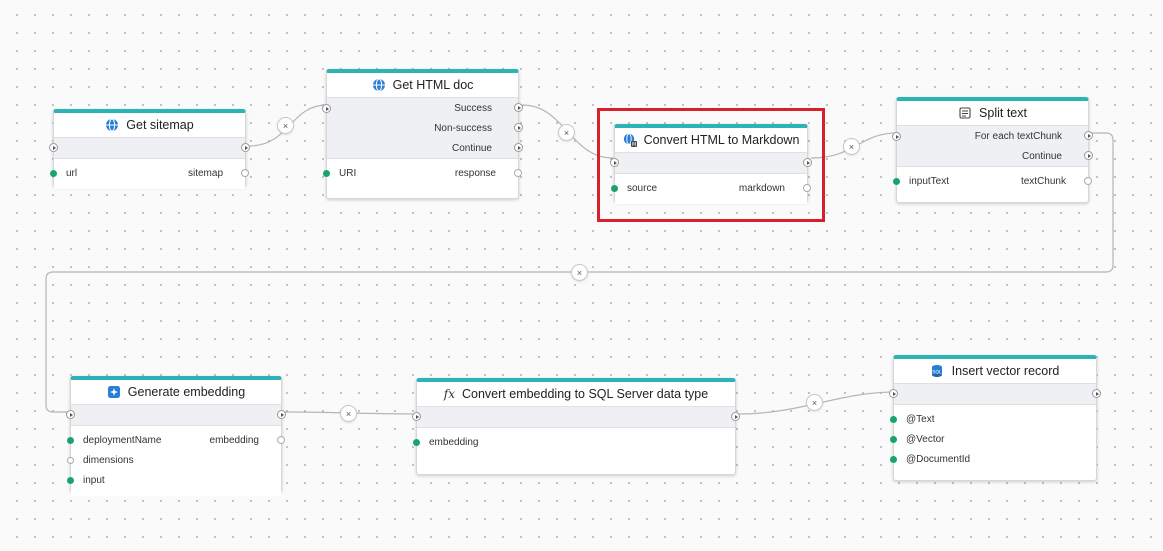 Image resolution: width=1163 pixels, height=551 pixels. Describe the element at coordinates (993, 440) in the screenshot. I see `io-area: @Text @Vector @DocumentId` at that location.